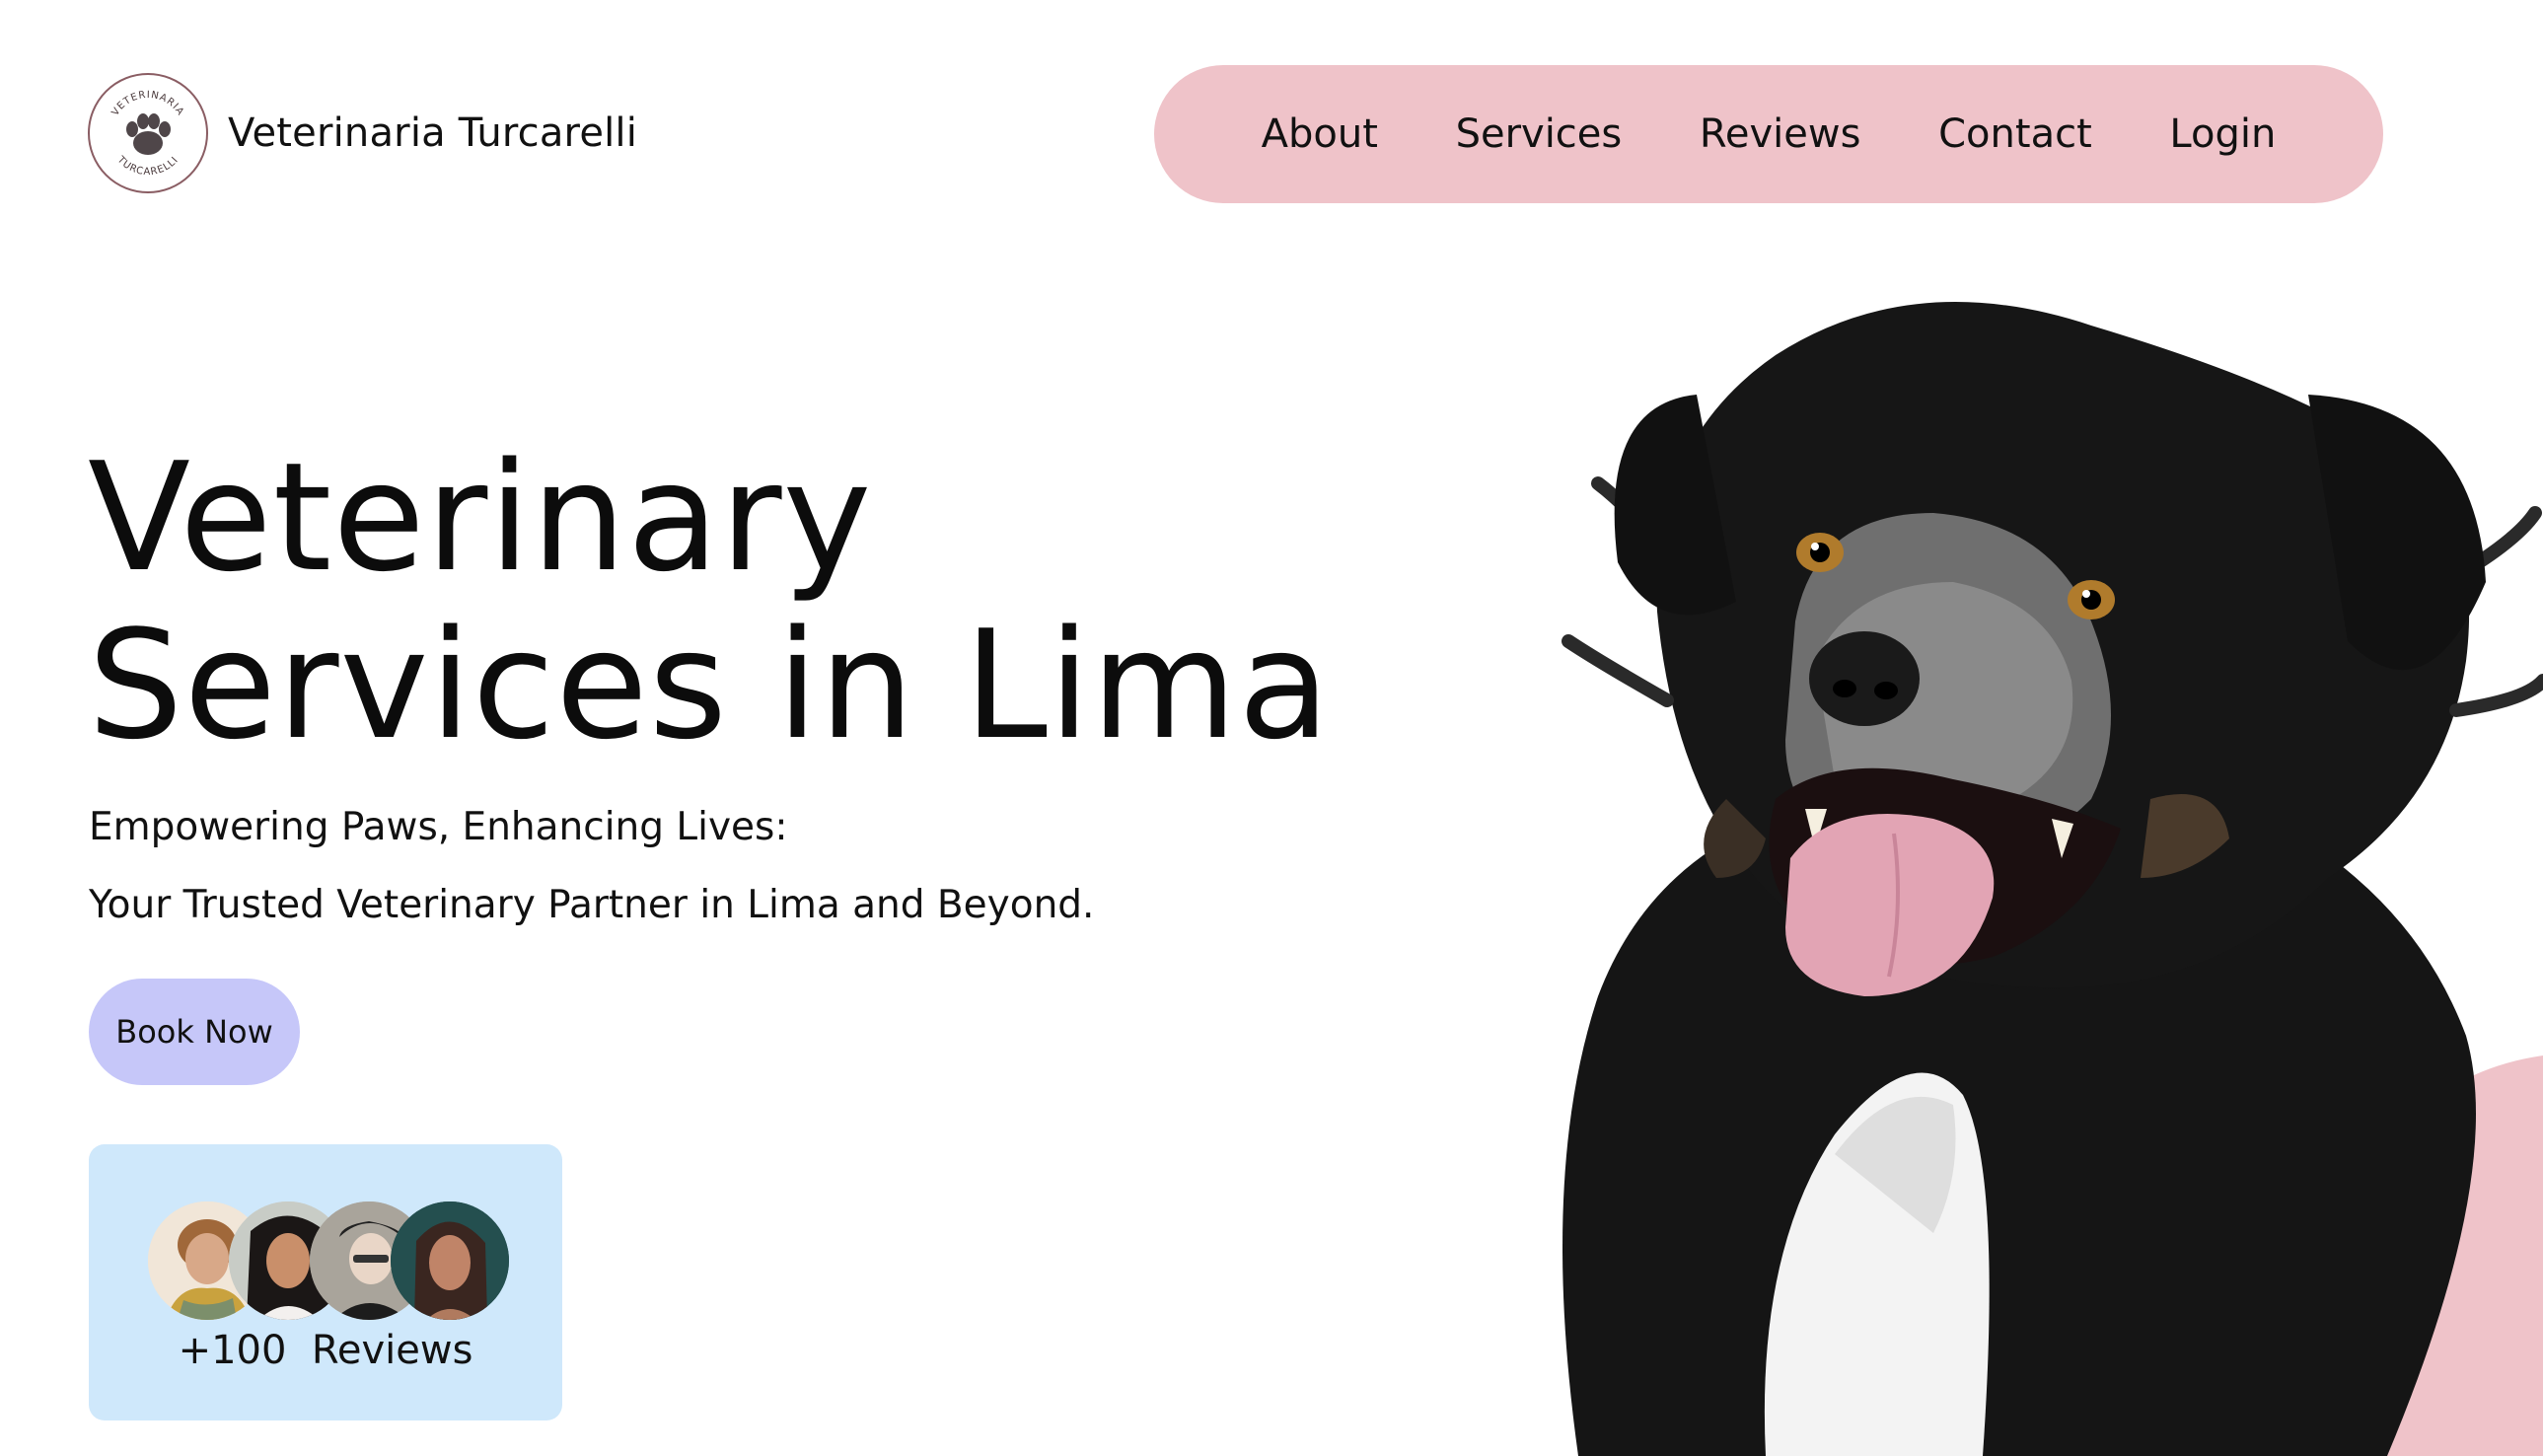  Describe the element at coordinates (450, 1260) in the screenshot. I see `avatar` at that location.